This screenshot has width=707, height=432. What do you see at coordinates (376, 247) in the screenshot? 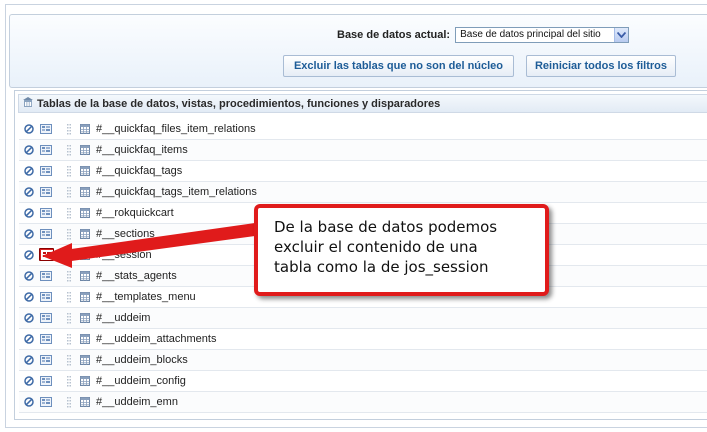
I see `callout-line-2: excluir el contenido de una` at bounding box center [376, 247].